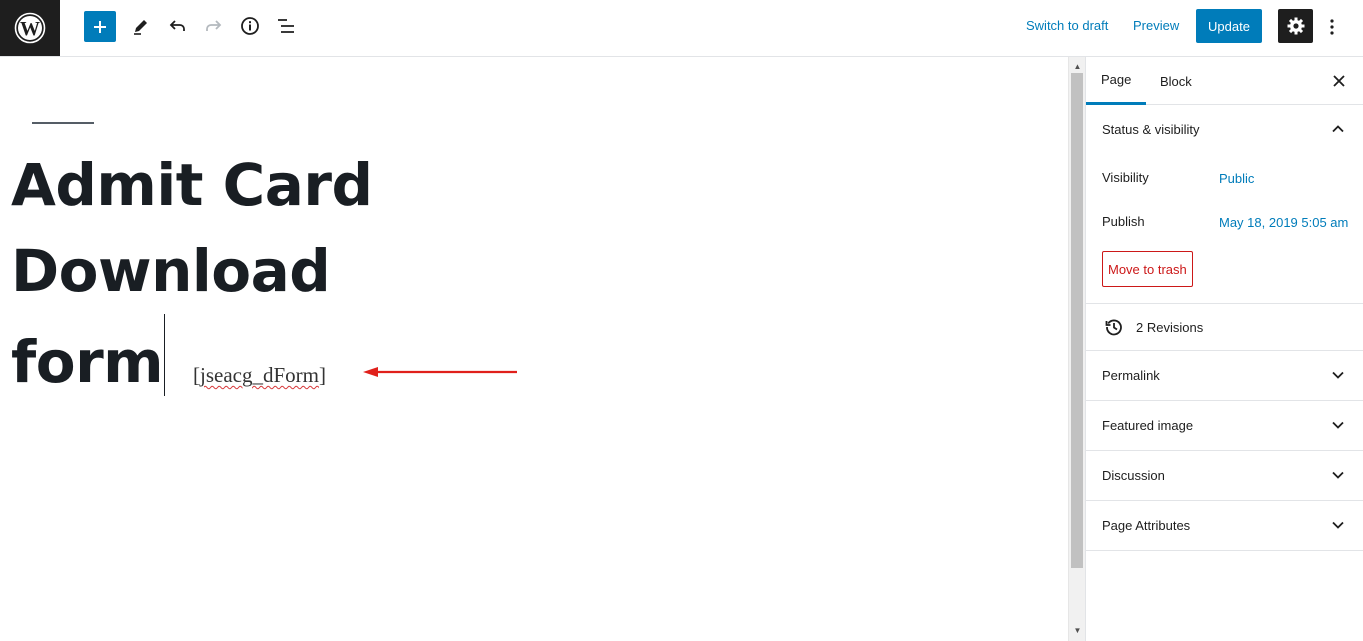 The image size is (1363, 641). I want to click on scroll-thumb, so click(1077, 320).